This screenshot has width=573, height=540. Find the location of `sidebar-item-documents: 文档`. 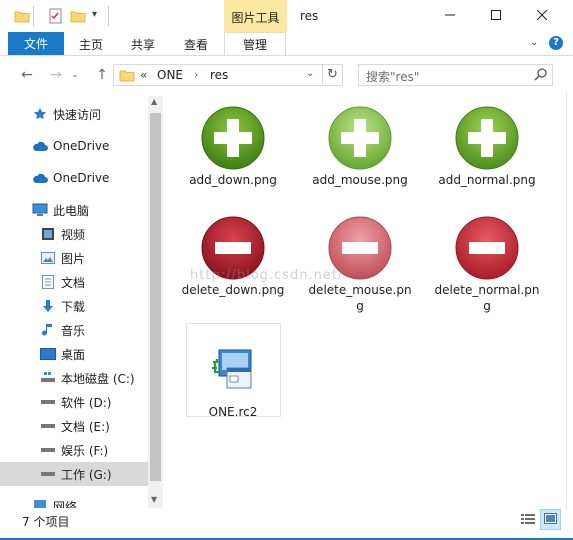

sidebar-item-documents: 文档 is located at coordinates (74, 282).